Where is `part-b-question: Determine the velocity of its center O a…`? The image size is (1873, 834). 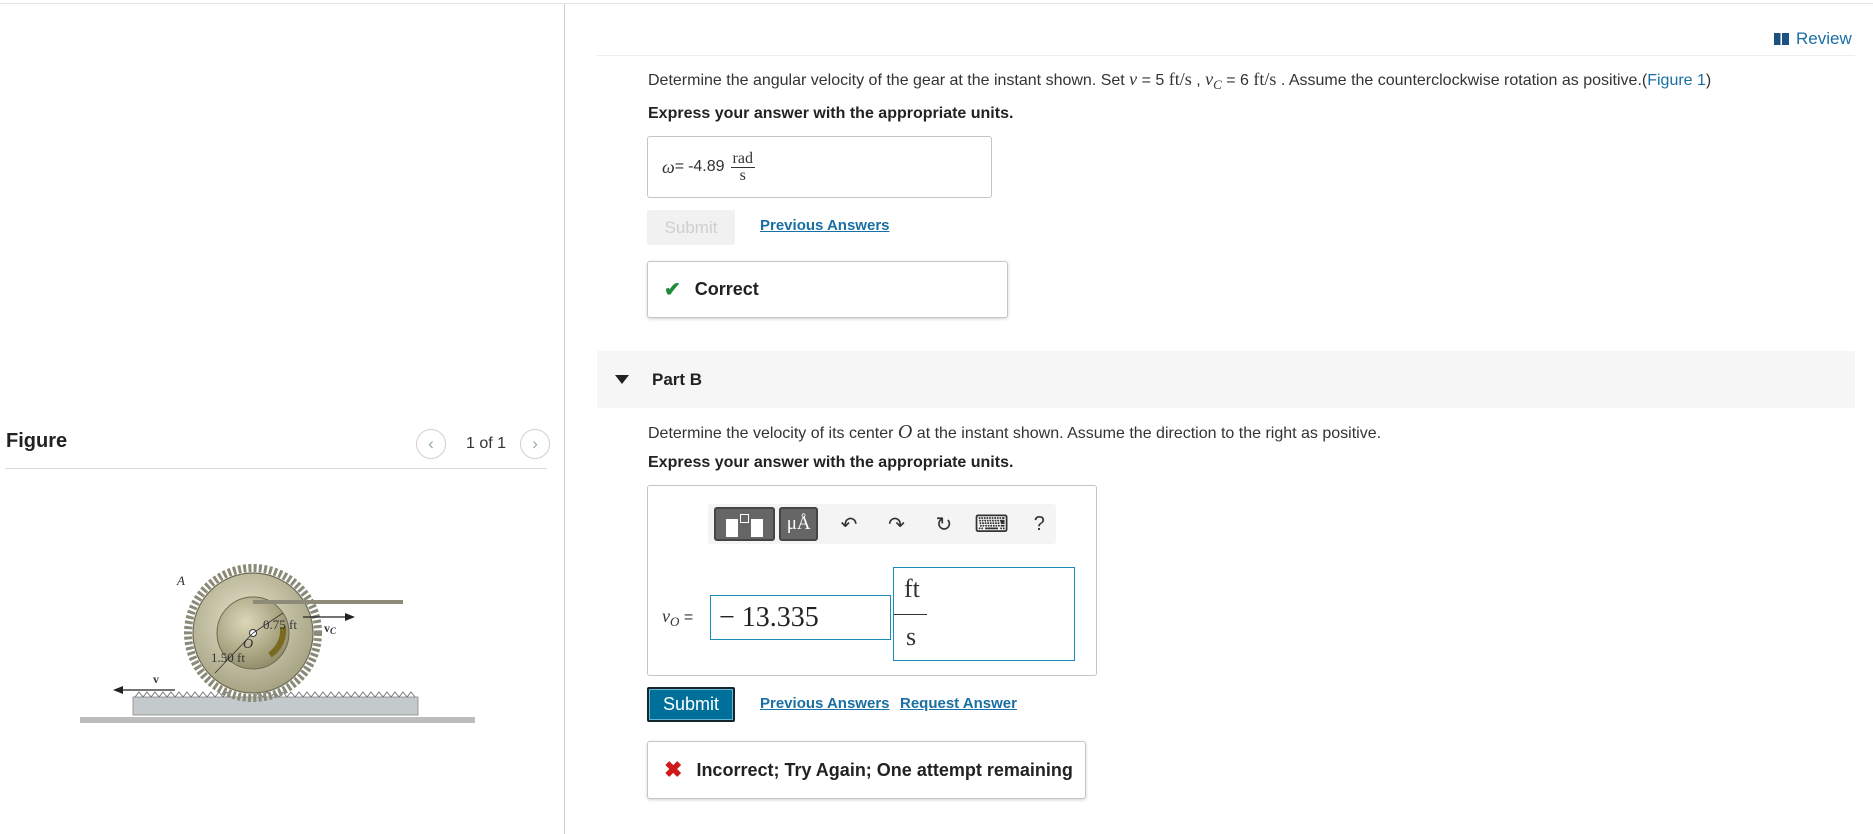 part-b-question: Determine the velocity of its center O a… is located at coordinates (1015, 432).